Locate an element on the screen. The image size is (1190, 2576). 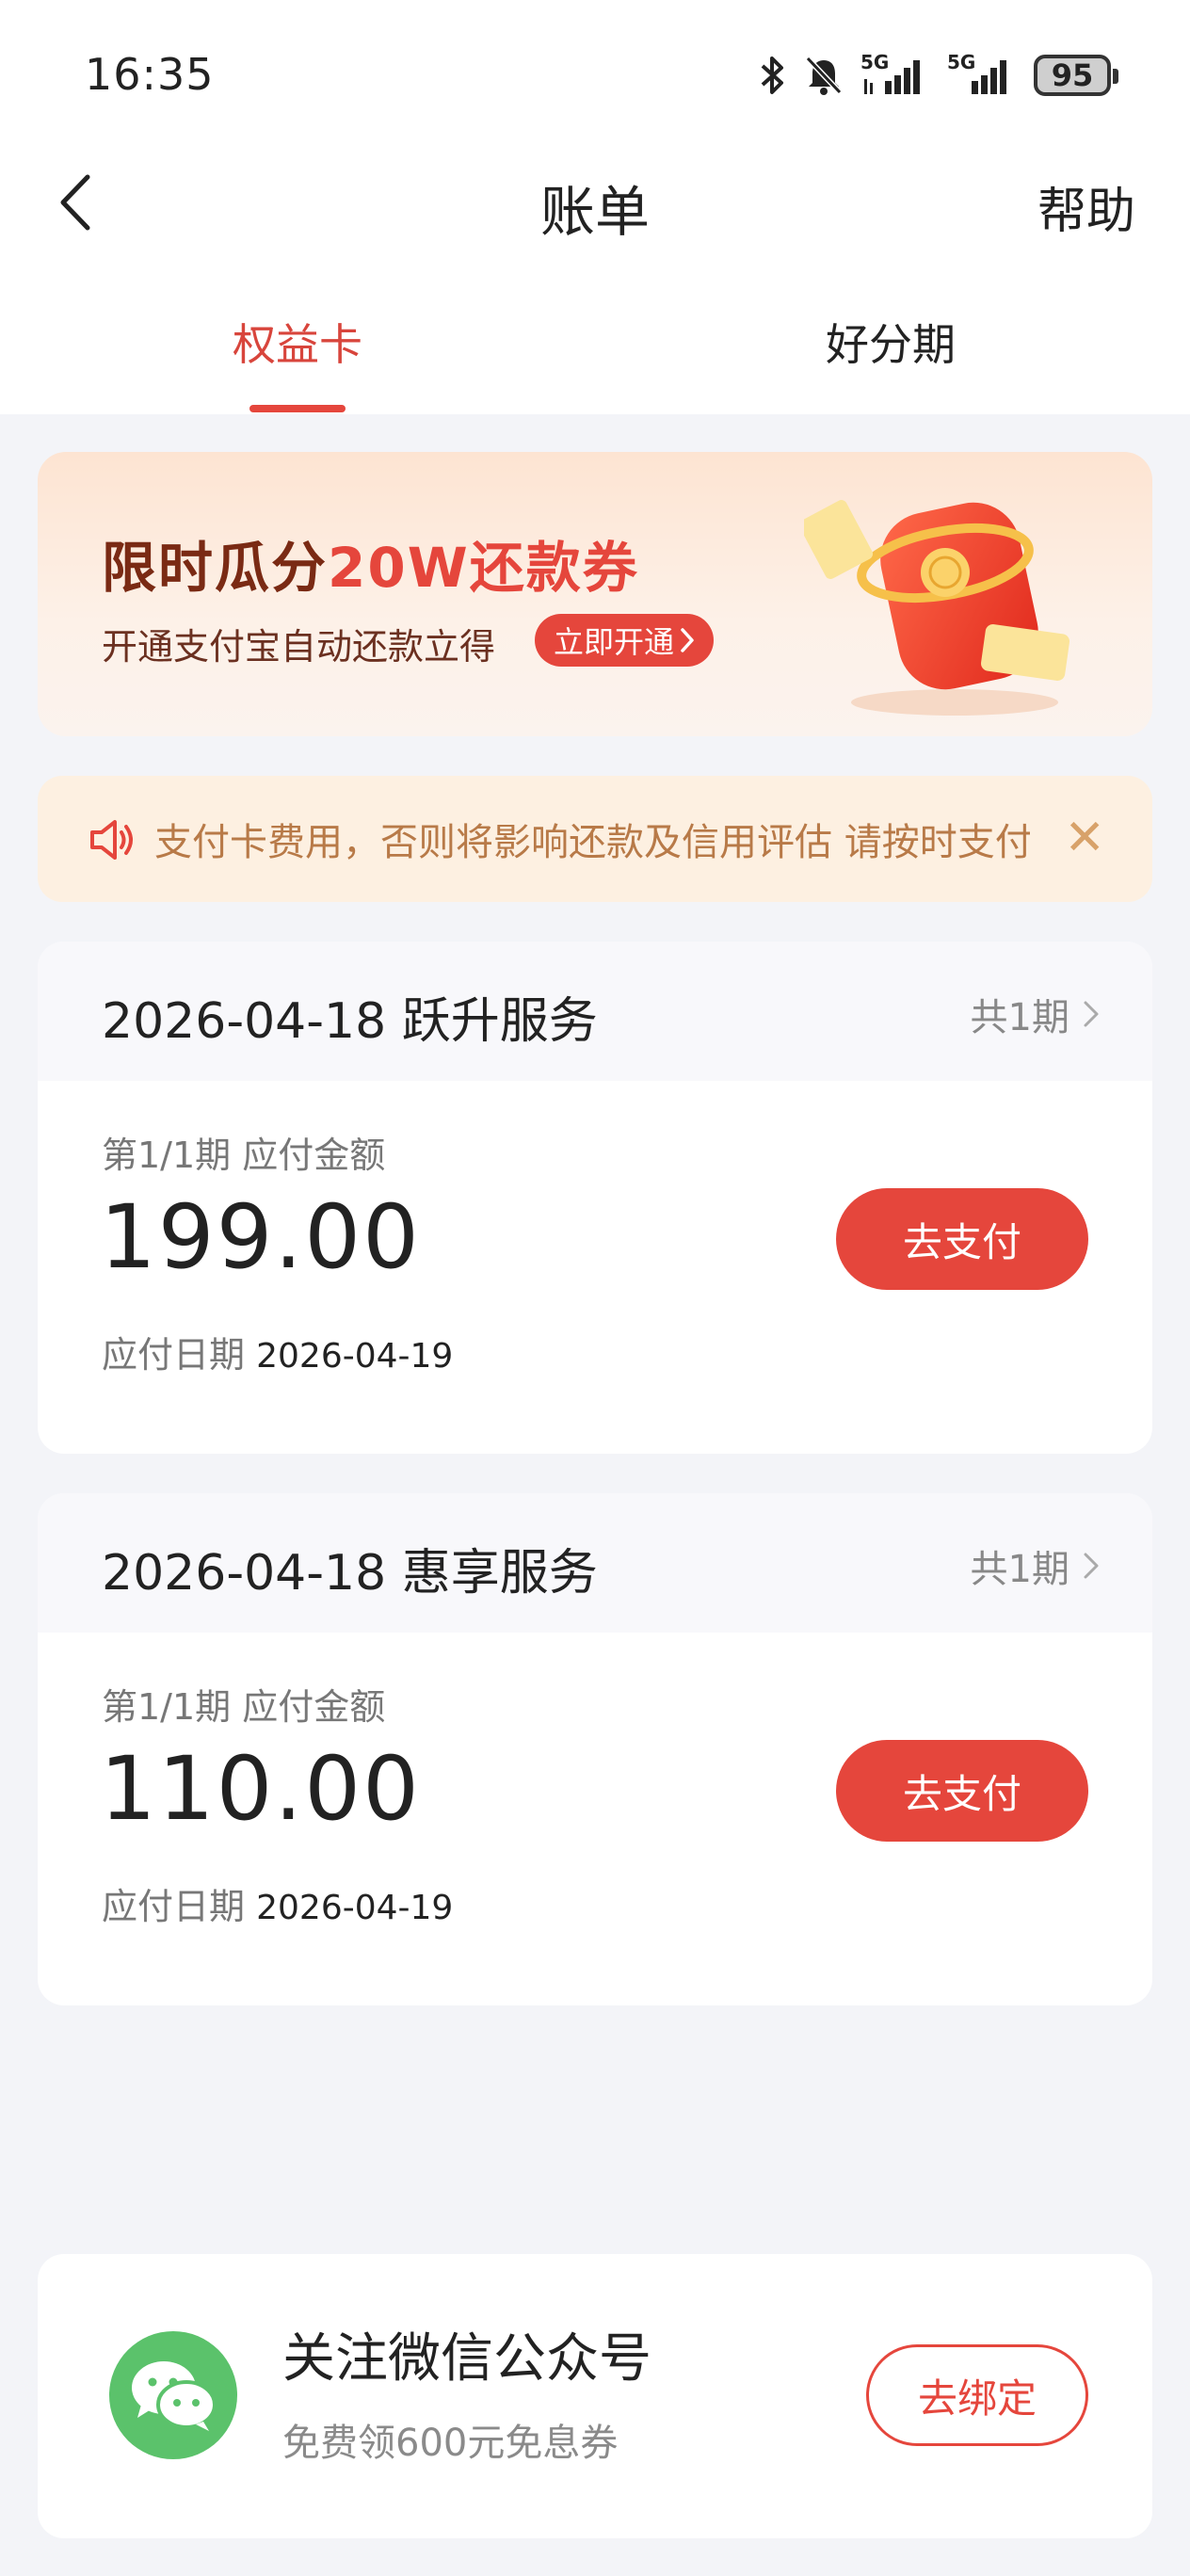
promo-title-highlight: 20W还款券 is located at coordinates (484, 568).